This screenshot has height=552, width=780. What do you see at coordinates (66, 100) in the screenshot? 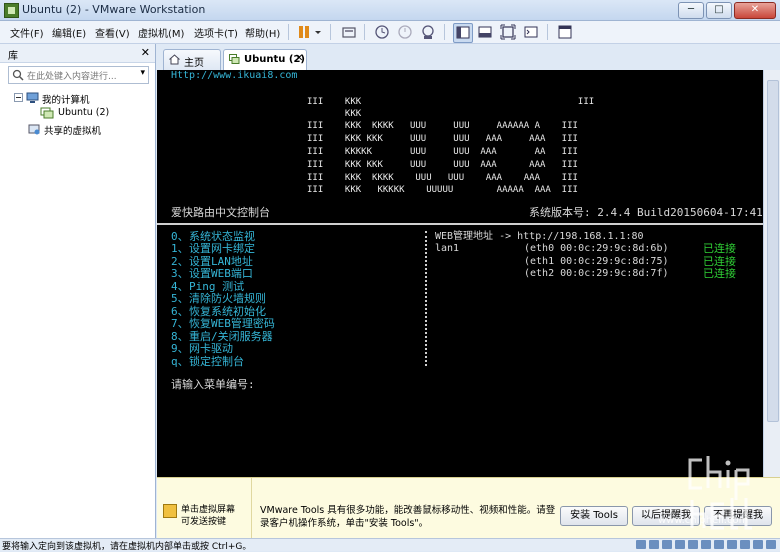
I see `tree-label-my-computer: 我的计算机` at bounding box center [66, 100].